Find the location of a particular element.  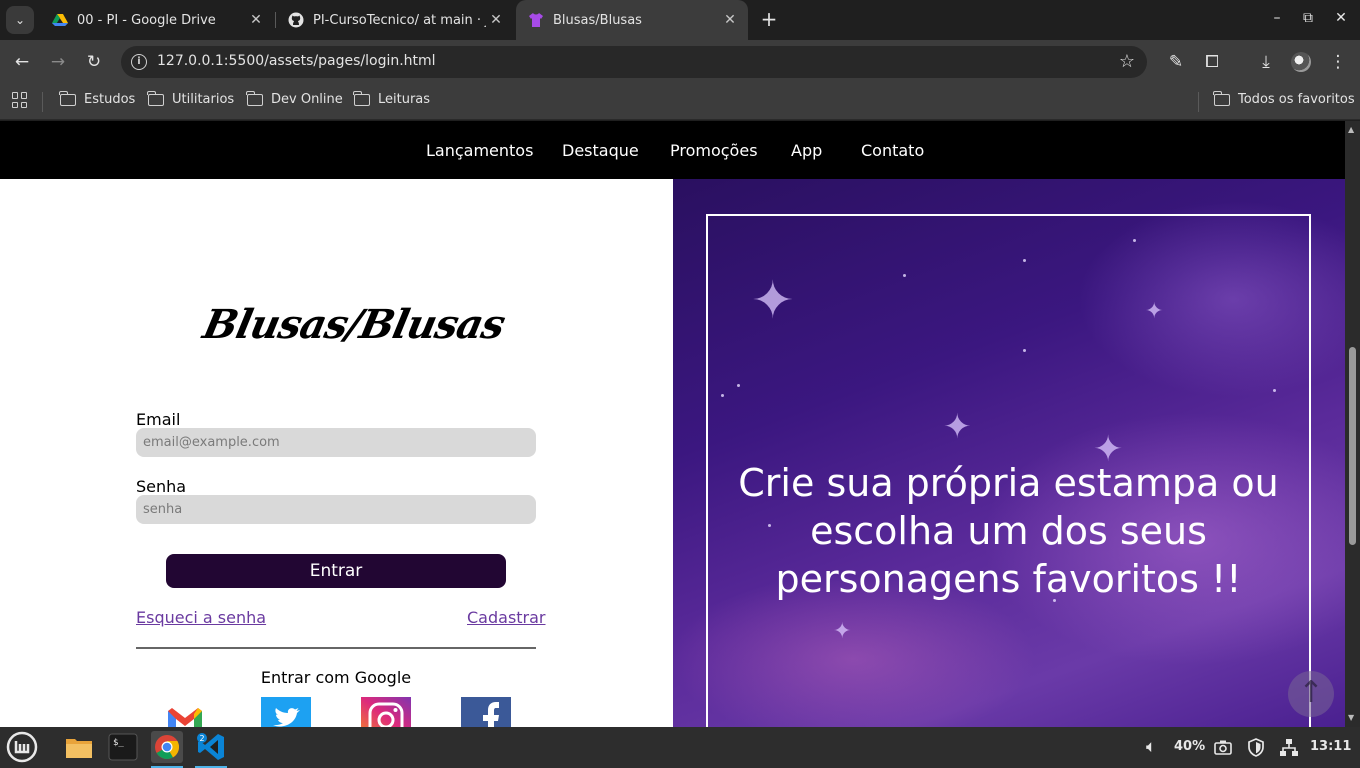

site-logo: Blusas/Blusas is located at coordinates (354, 324).